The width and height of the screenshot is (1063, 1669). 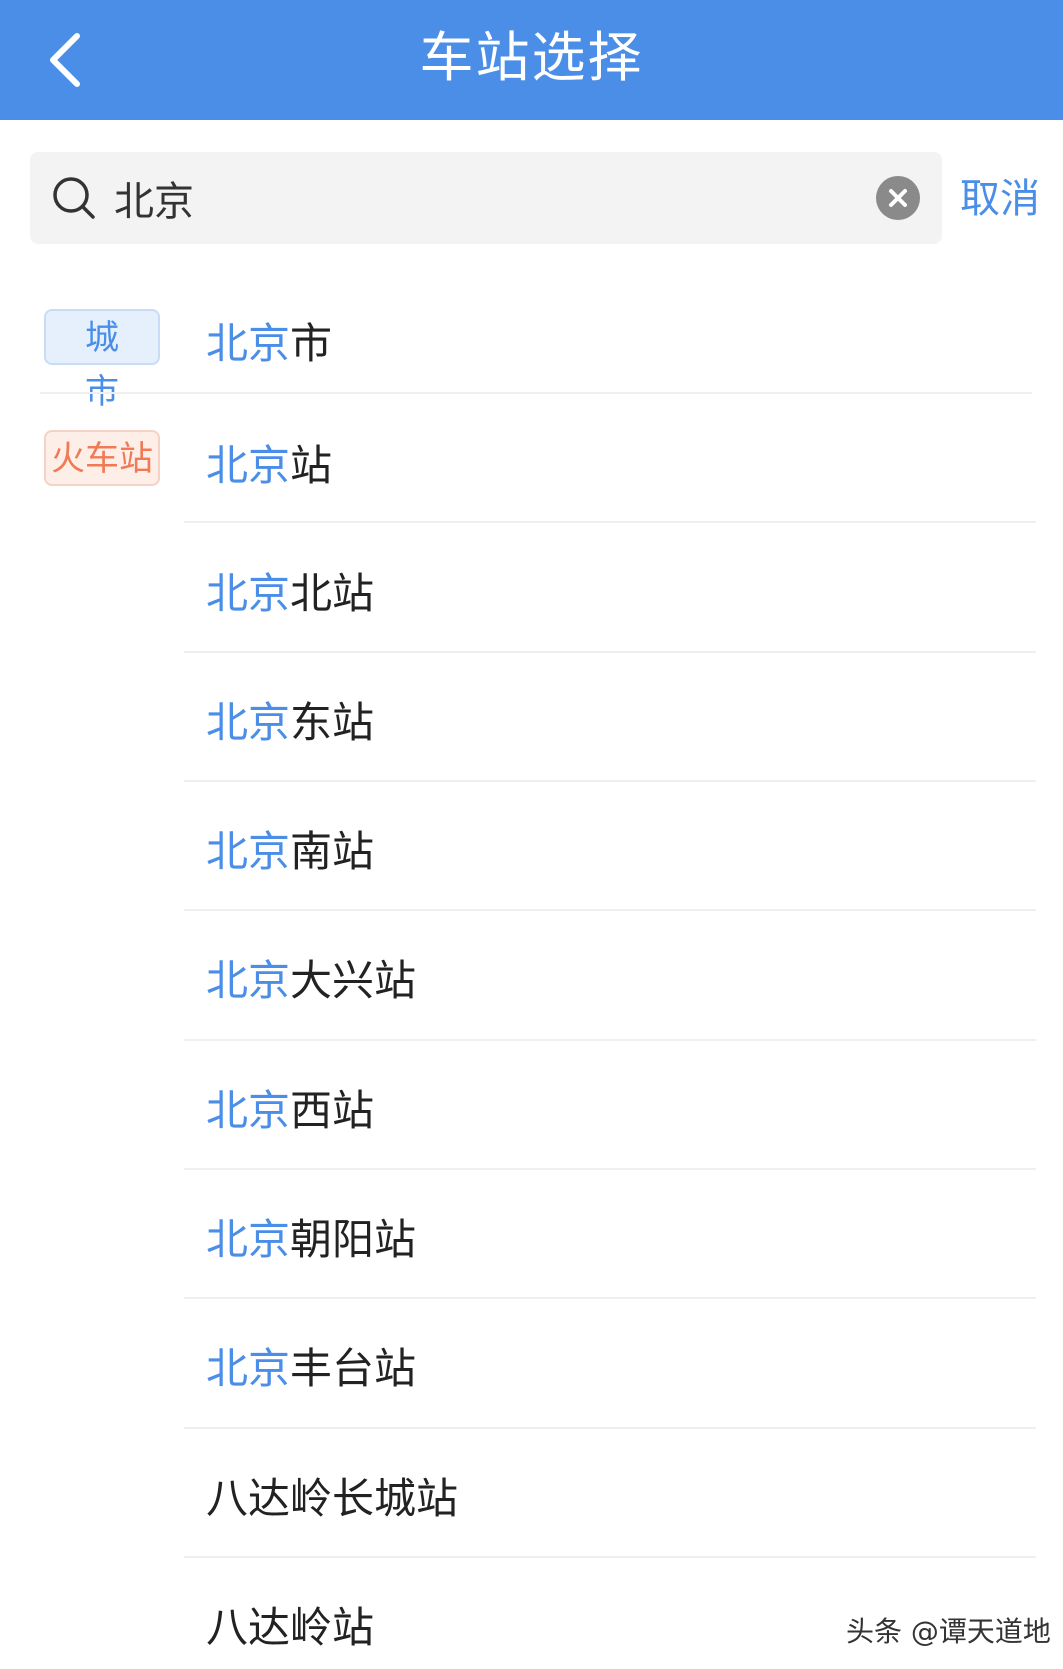 I want to click on search-box, so click(x=486, y=198).